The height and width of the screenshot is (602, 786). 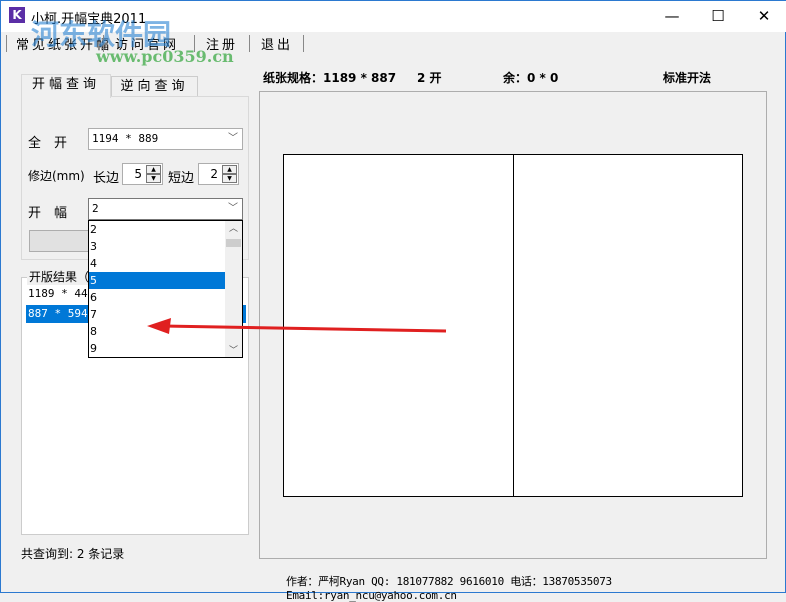 What do you see at coordinates (165, 209) in the screenshot?
I see `open-count-select: 2 ﹀` at bounding box center [165, 209].